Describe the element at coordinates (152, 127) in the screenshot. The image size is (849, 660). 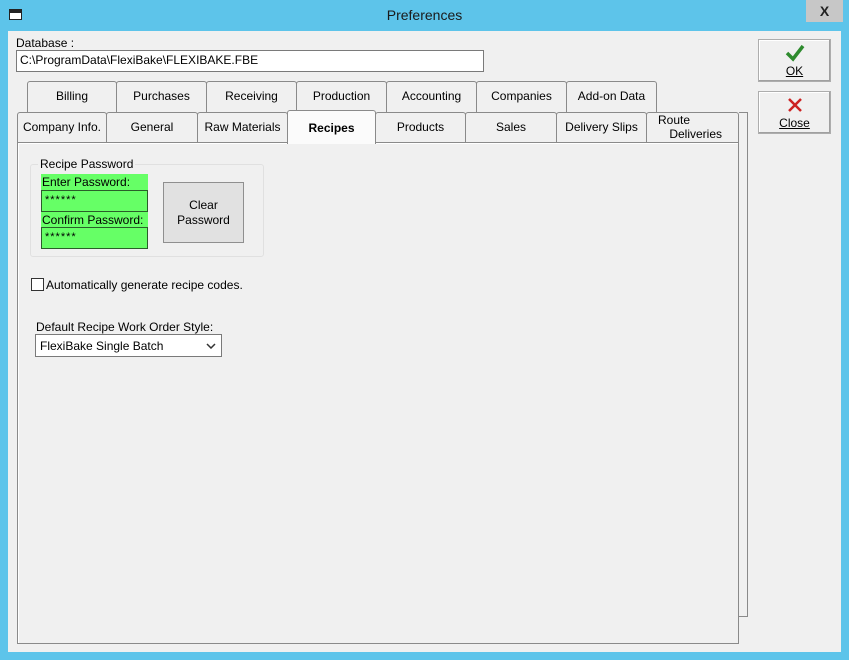
I see `tab-general: General` at that location.